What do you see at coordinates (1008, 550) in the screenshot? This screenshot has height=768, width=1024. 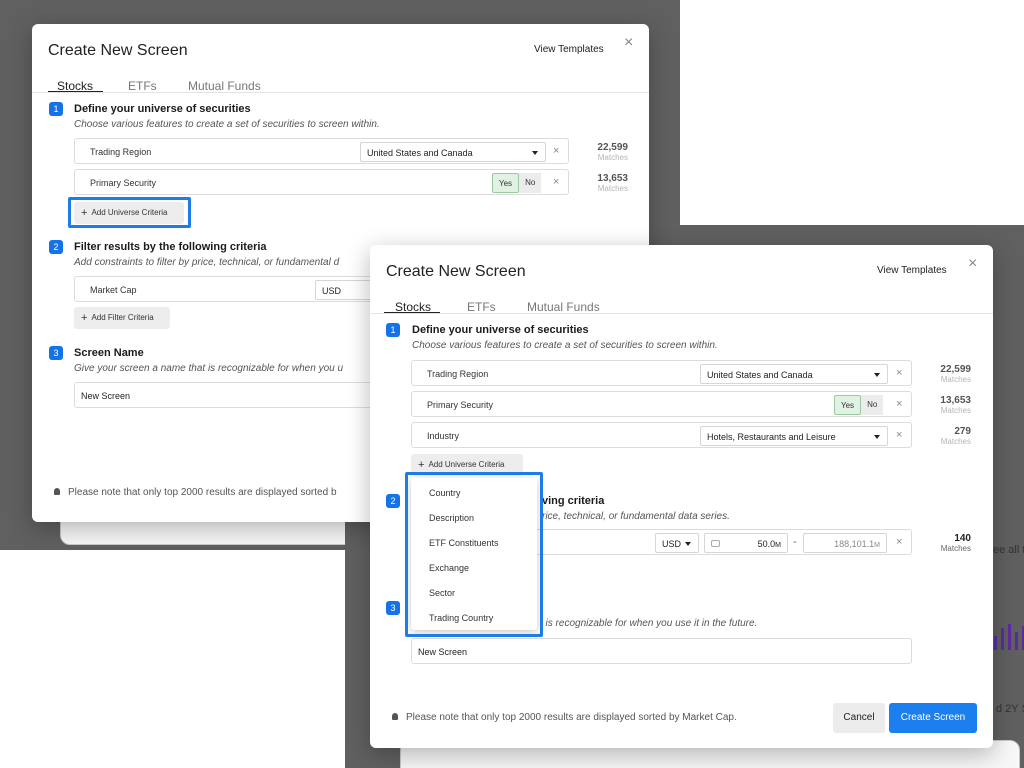 I see `background-text: ee all te` at bounding box center [1008, 550].